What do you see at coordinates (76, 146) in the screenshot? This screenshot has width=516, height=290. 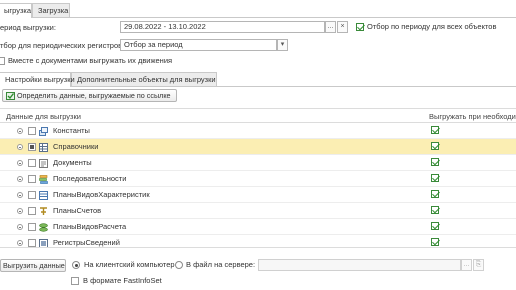 I see `row-label: Справочники` at bounding box center [76, 146].